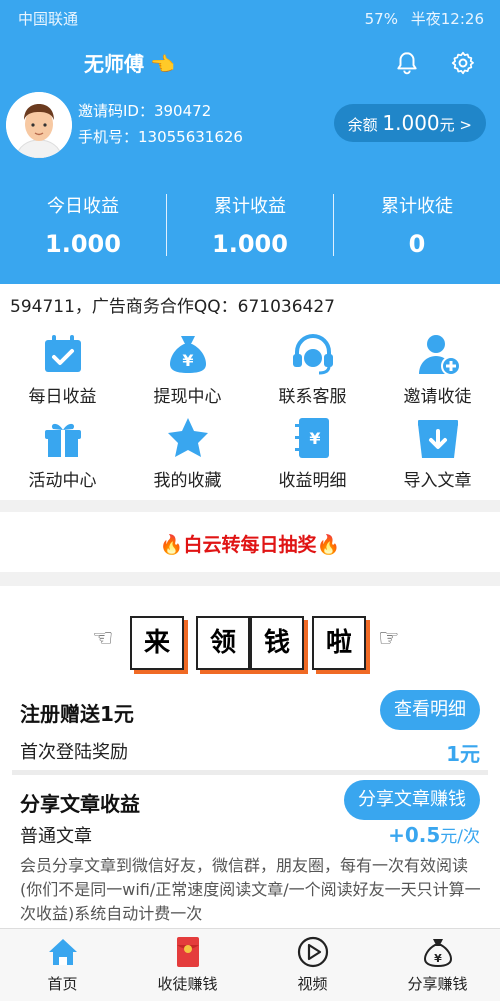 This screenshot has width=500, height=1001. Describe the element at coordinates (103, 638) in the screenshot. I see `pointing-hand-icon: ☜` at that location.